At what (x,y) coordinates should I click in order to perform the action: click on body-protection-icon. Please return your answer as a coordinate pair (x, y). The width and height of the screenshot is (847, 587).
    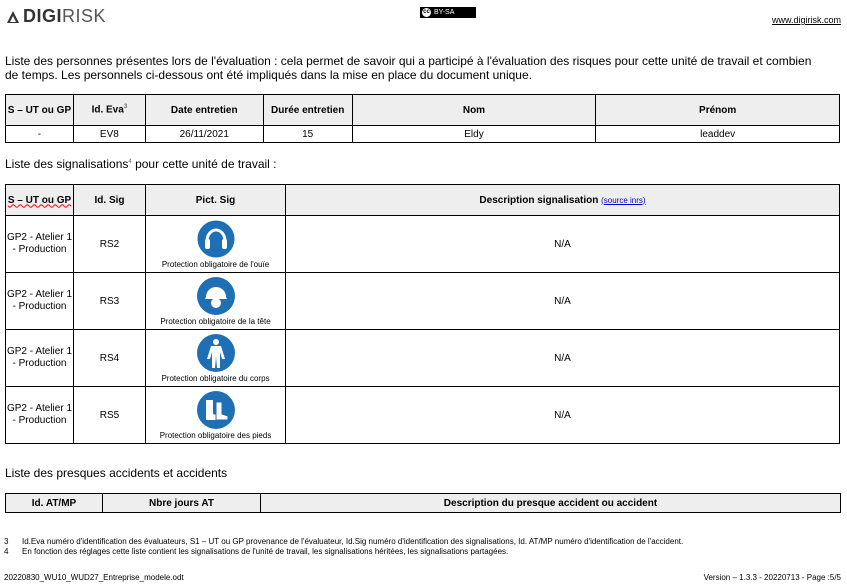
    Looking at the image, I should click on (215, 352).